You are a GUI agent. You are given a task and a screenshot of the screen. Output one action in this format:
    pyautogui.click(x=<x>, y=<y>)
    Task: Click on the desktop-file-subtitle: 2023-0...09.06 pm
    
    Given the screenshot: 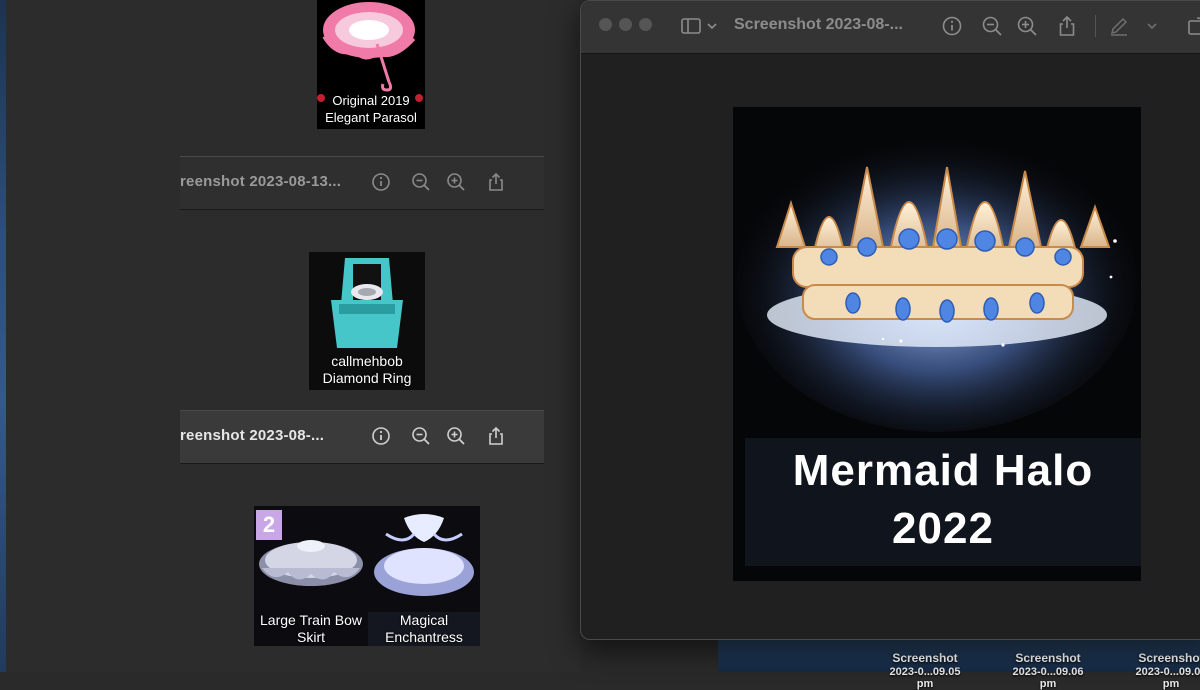 What is the action you would take?
    pyautogui.click(x=1048, y=678)
    